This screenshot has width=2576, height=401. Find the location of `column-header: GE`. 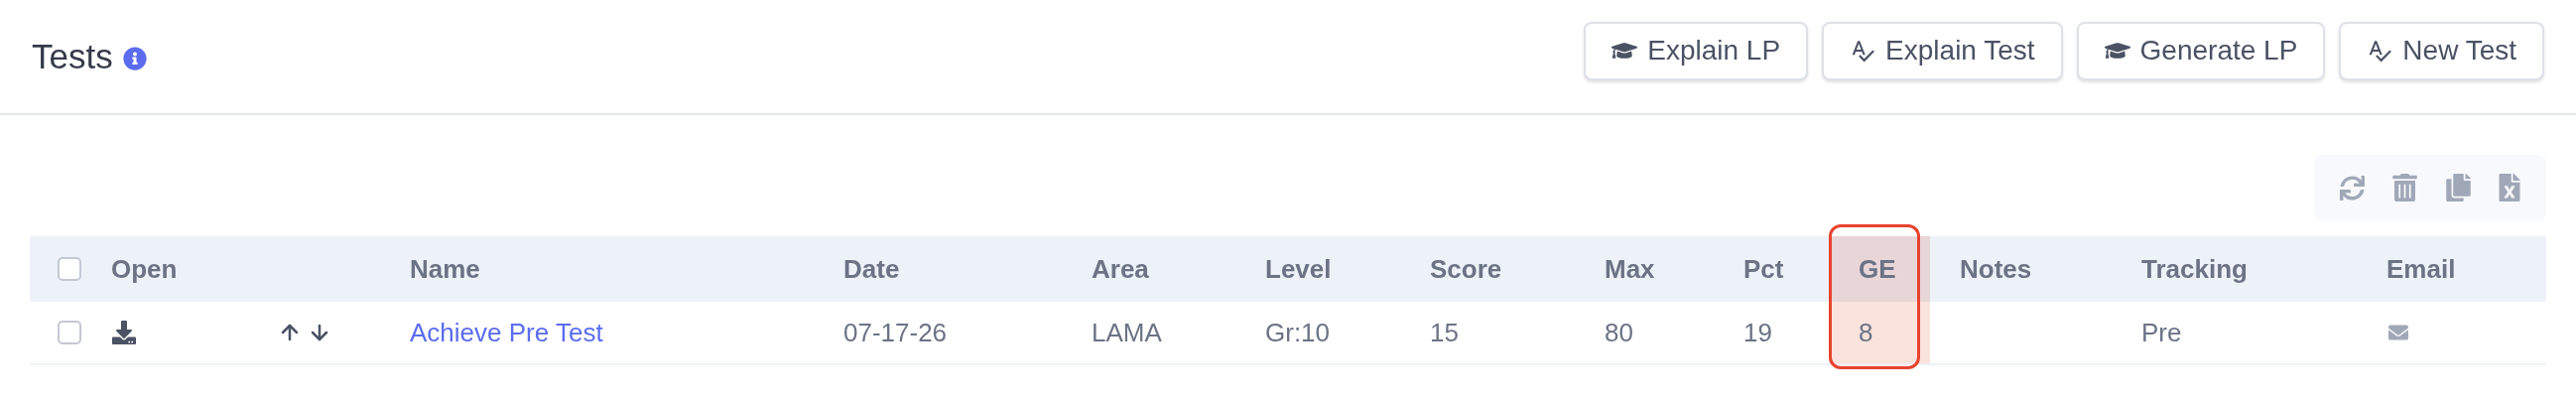

column-header: GE is located at coordinates (1878, 269).